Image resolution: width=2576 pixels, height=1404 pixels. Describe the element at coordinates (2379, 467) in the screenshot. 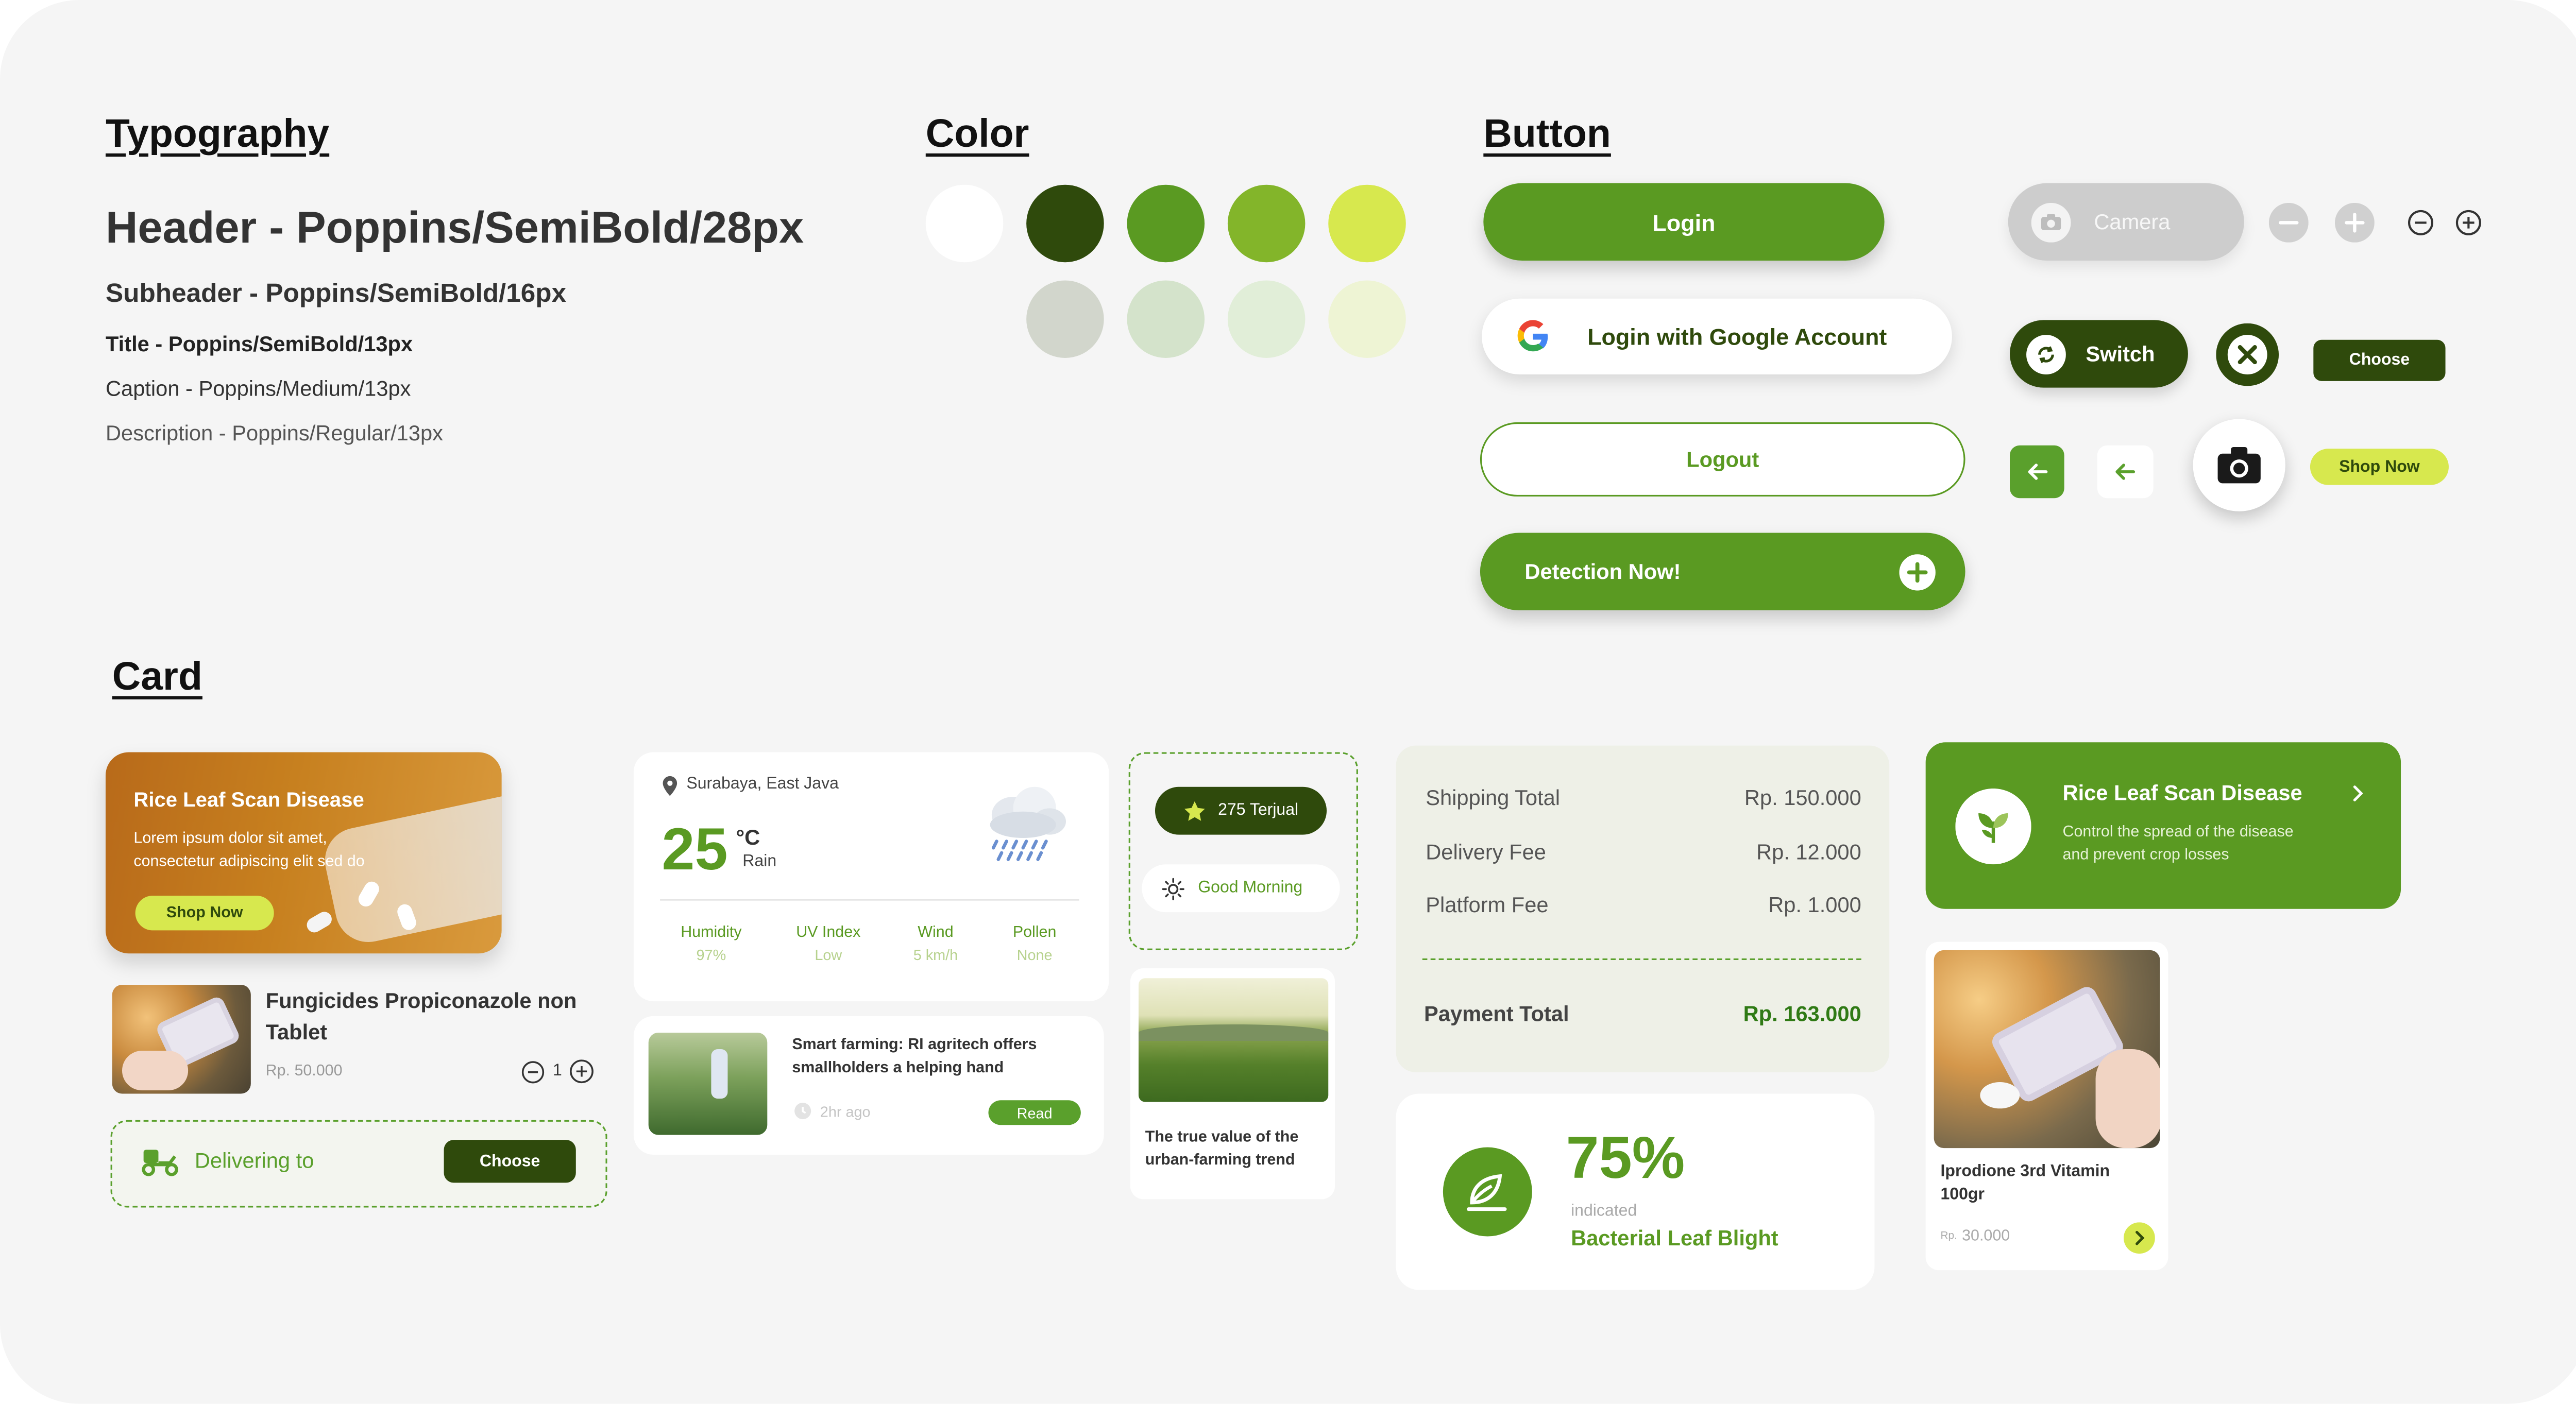

I see `shop-now-button: Shop Now` at that location.